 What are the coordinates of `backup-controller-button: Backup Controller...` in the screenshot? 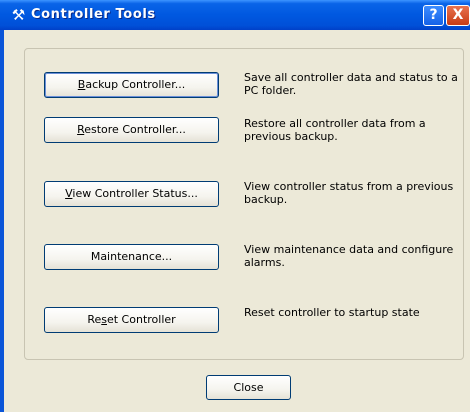 It's located at (131, 85).